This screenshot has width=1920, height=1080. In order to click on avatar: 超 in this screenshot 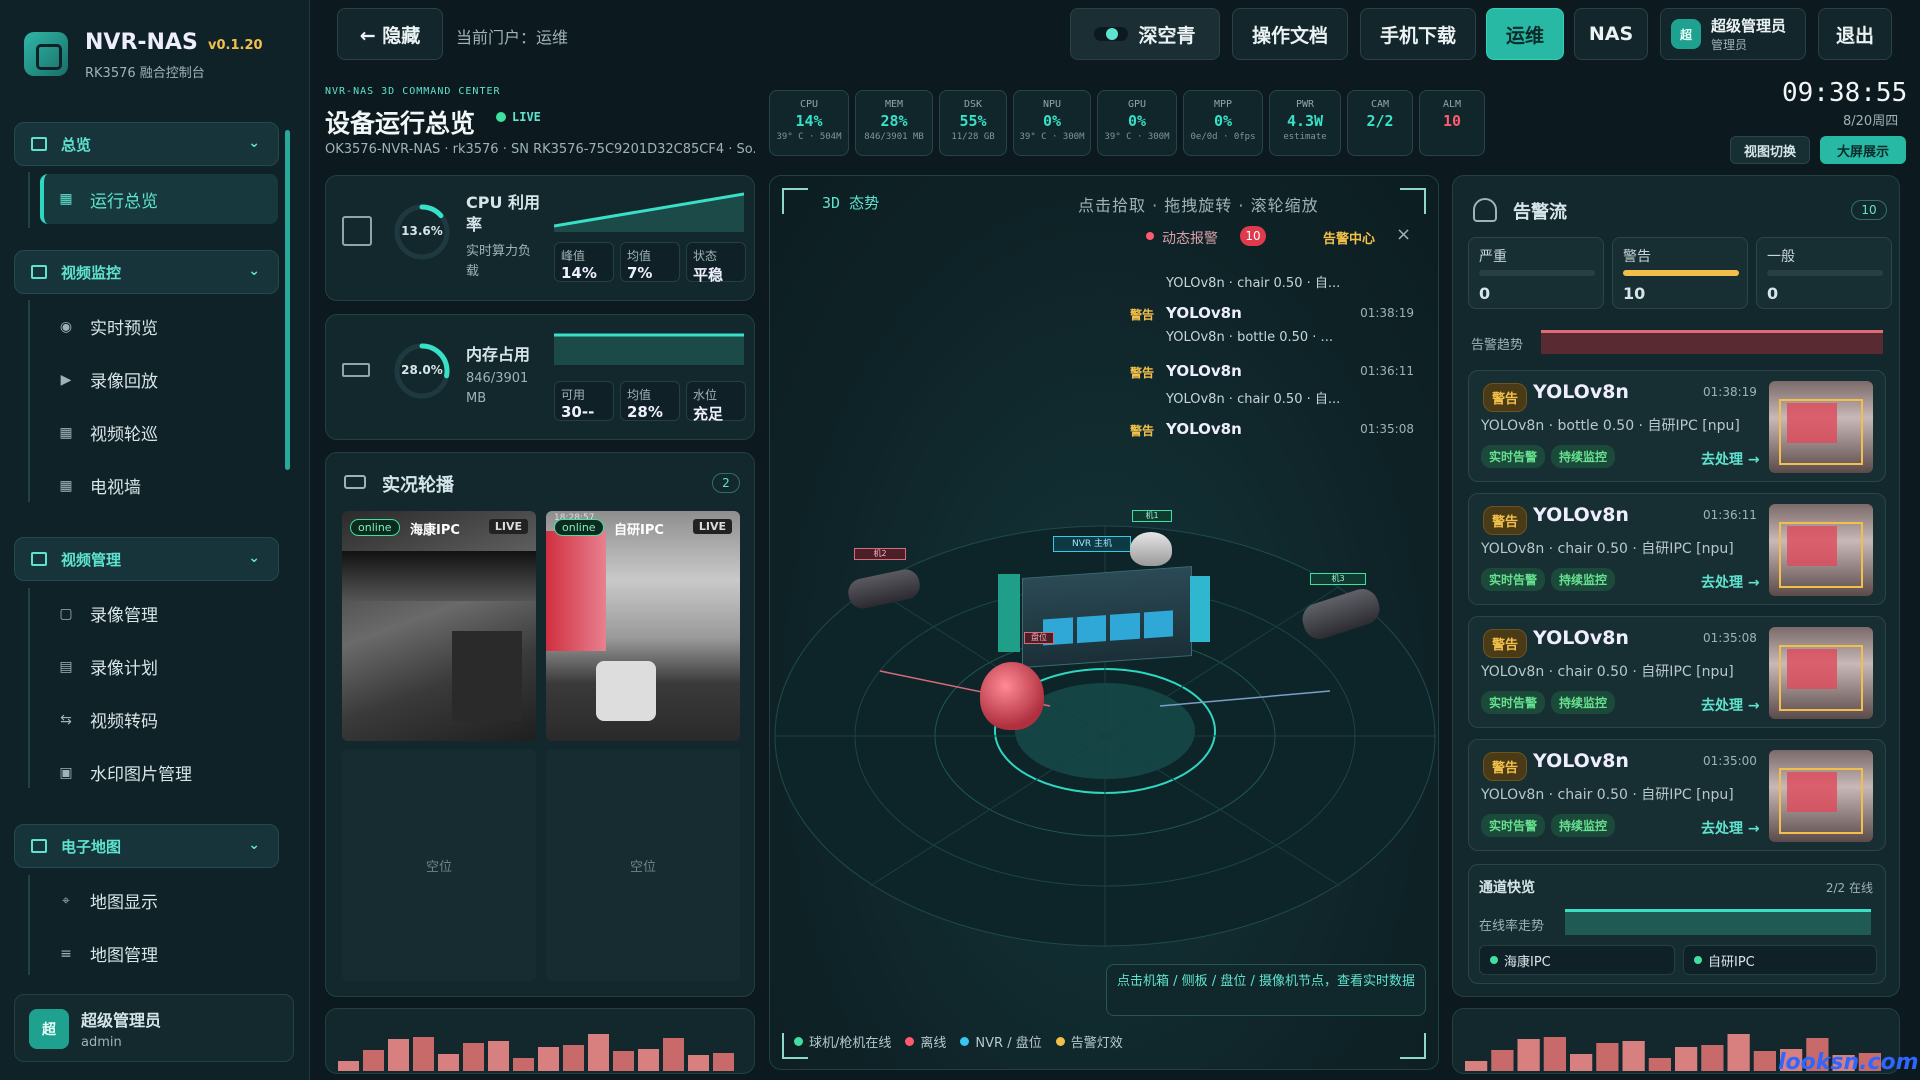, I will do `click(1686, 34)`.